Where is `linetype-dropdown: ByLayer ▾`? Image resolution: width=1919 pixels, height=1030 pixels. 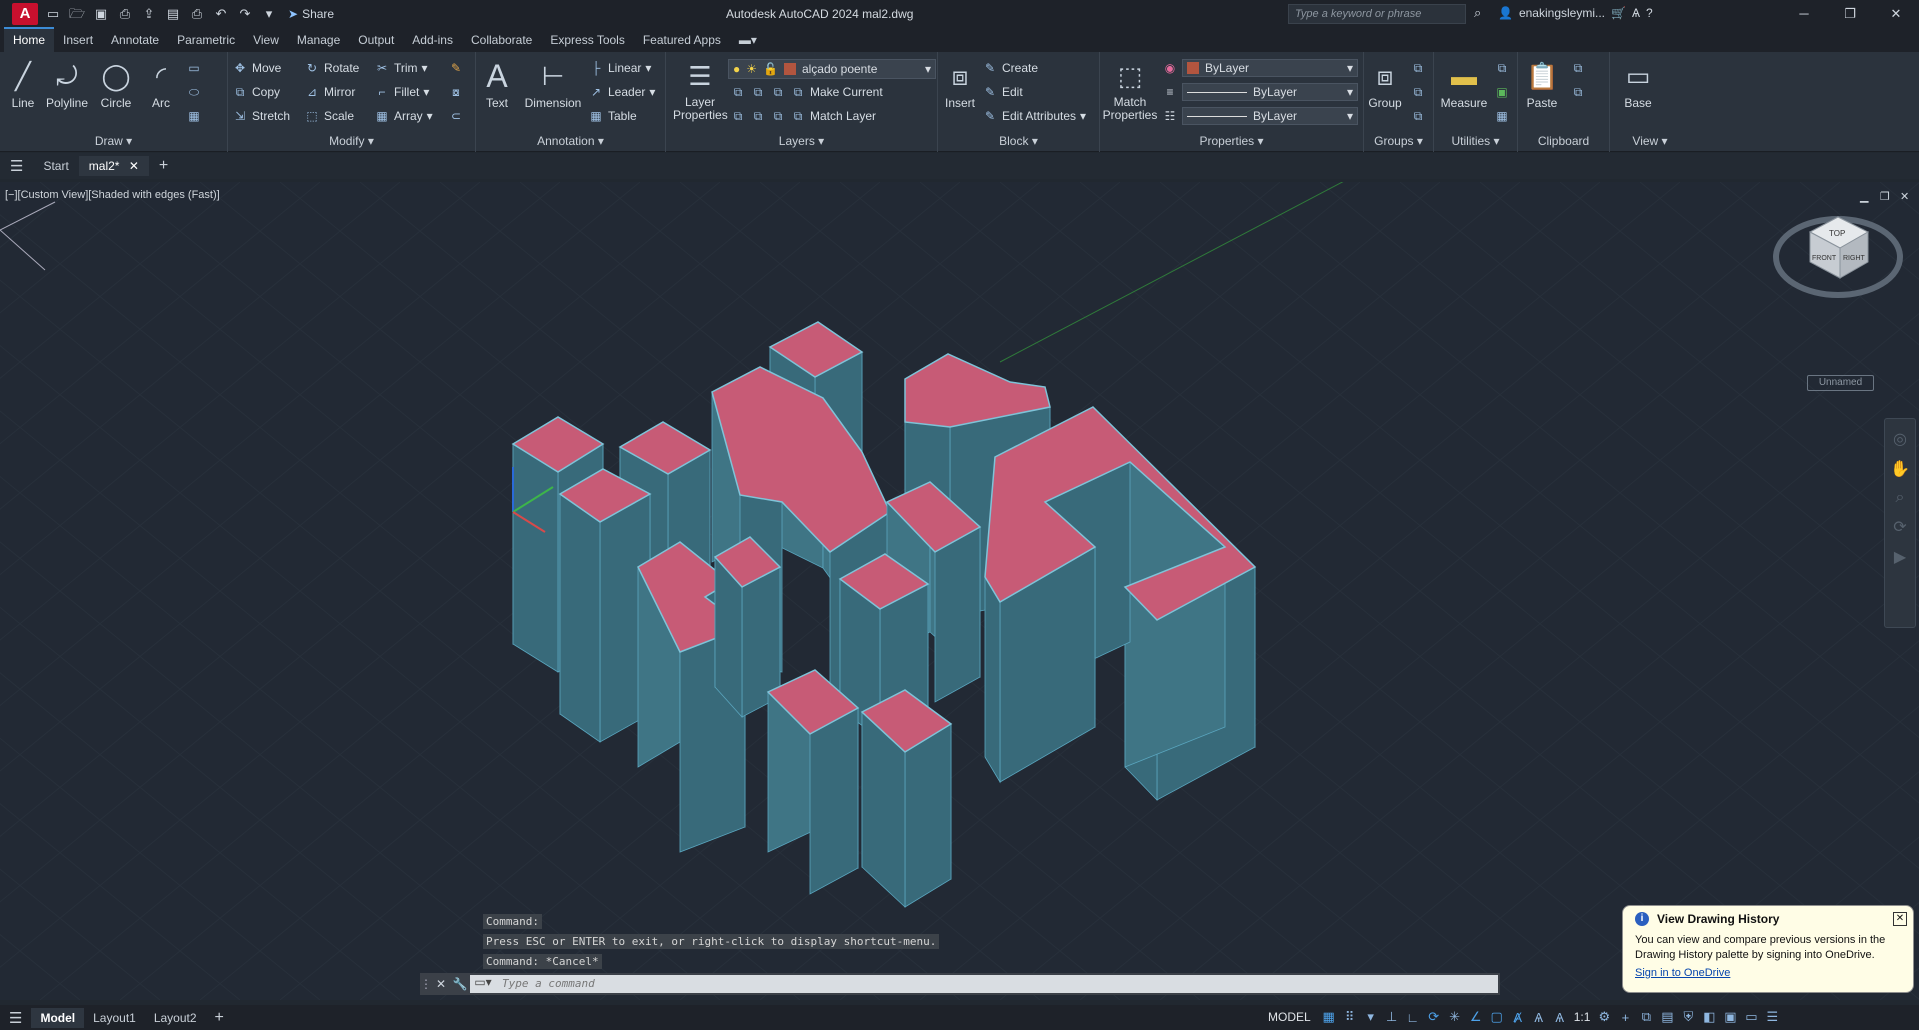 linetype-dropdown: ByLayer ▾ is located at coordinates (1270, 92).